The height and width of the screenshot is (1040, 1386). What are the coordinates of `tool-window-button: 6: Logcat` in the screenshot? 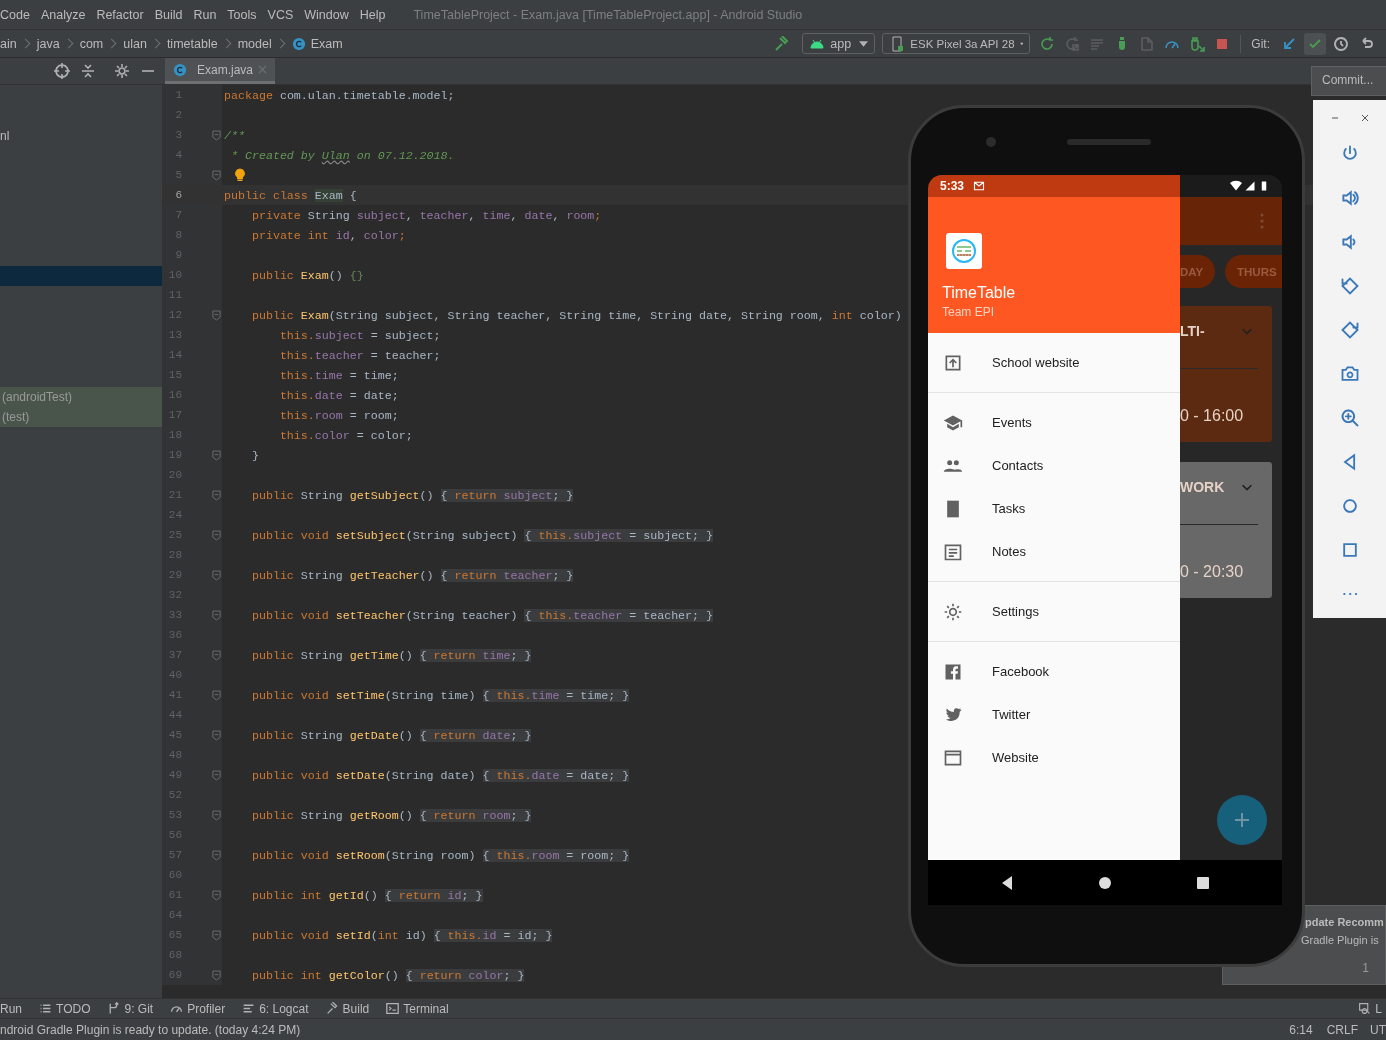 It's located at (275, 1008).